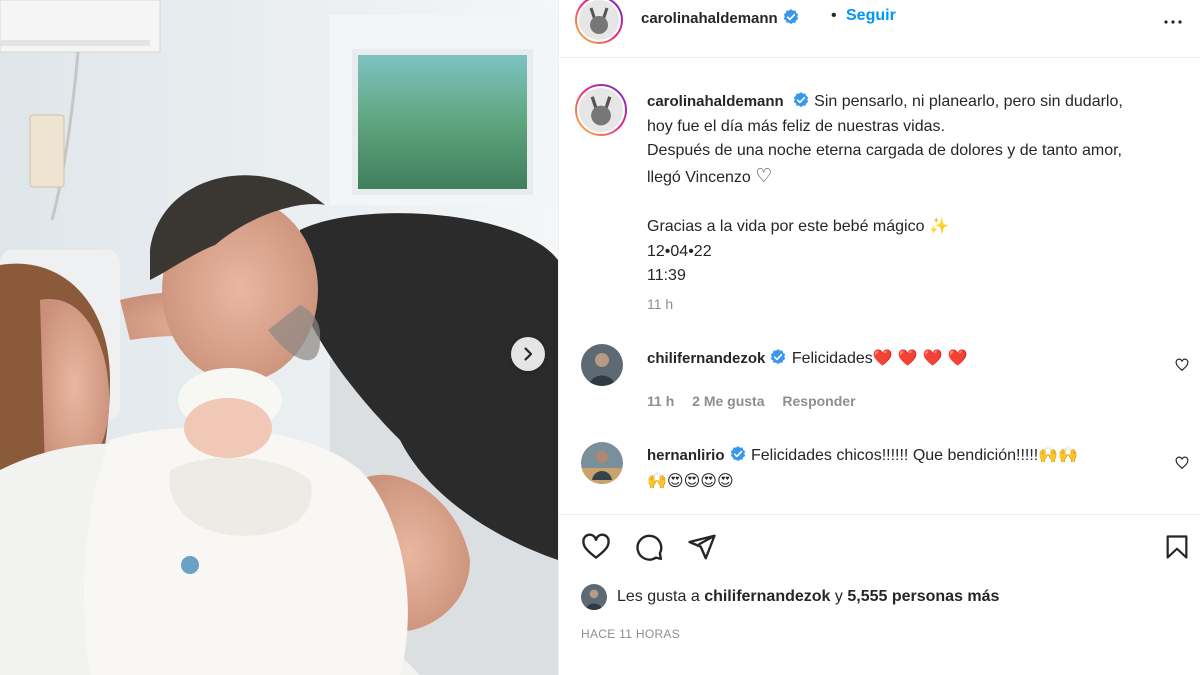 This screenshot has height=675, width=1200. I want to click on comment-icon, so click(649, 547).